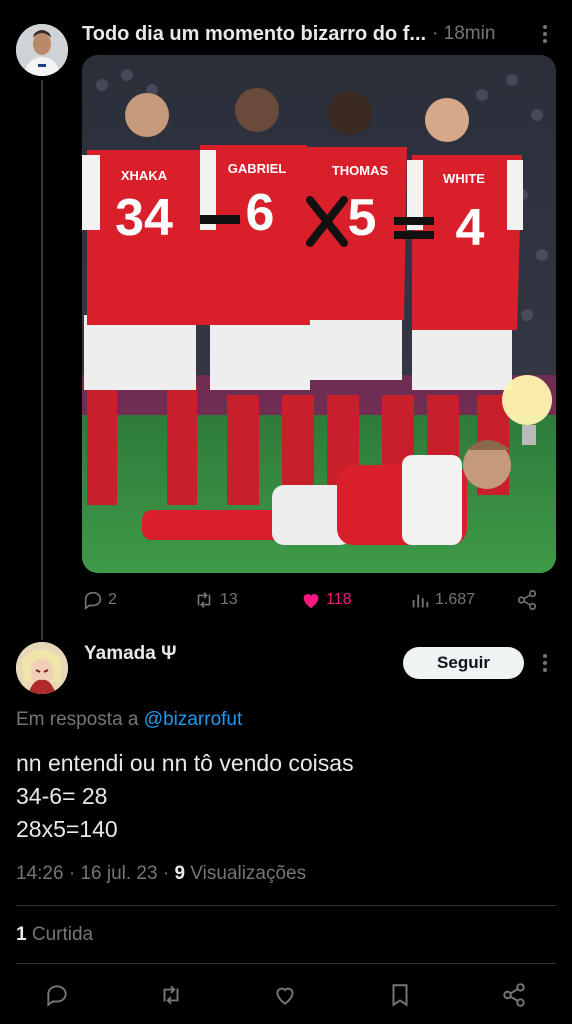 Image resolution: width=572 pixels, height=1024 pixels. What do you see at coordinates (42, 50) in the screenshot?
I see `original-author-avatar` at bounding box center [42, 50].